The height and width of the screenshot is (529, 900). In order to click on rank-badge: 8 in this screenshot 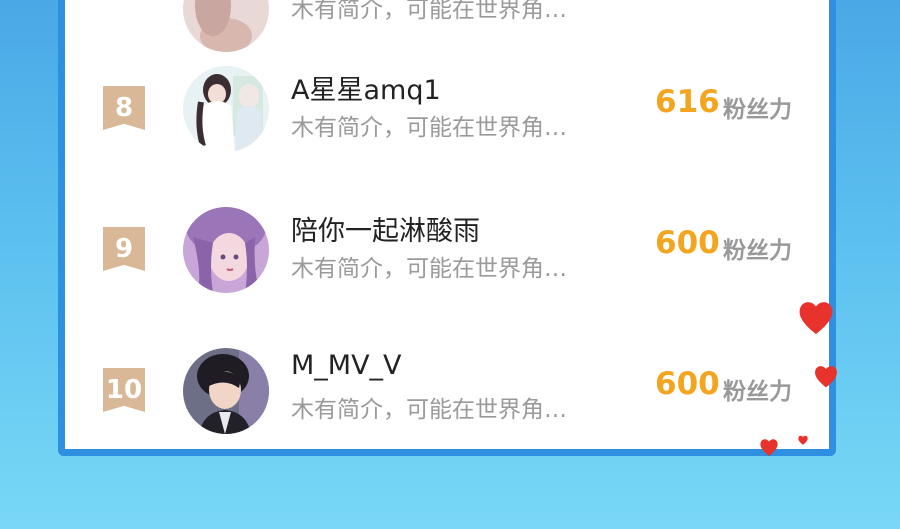, I will do `click(124, 108)`.